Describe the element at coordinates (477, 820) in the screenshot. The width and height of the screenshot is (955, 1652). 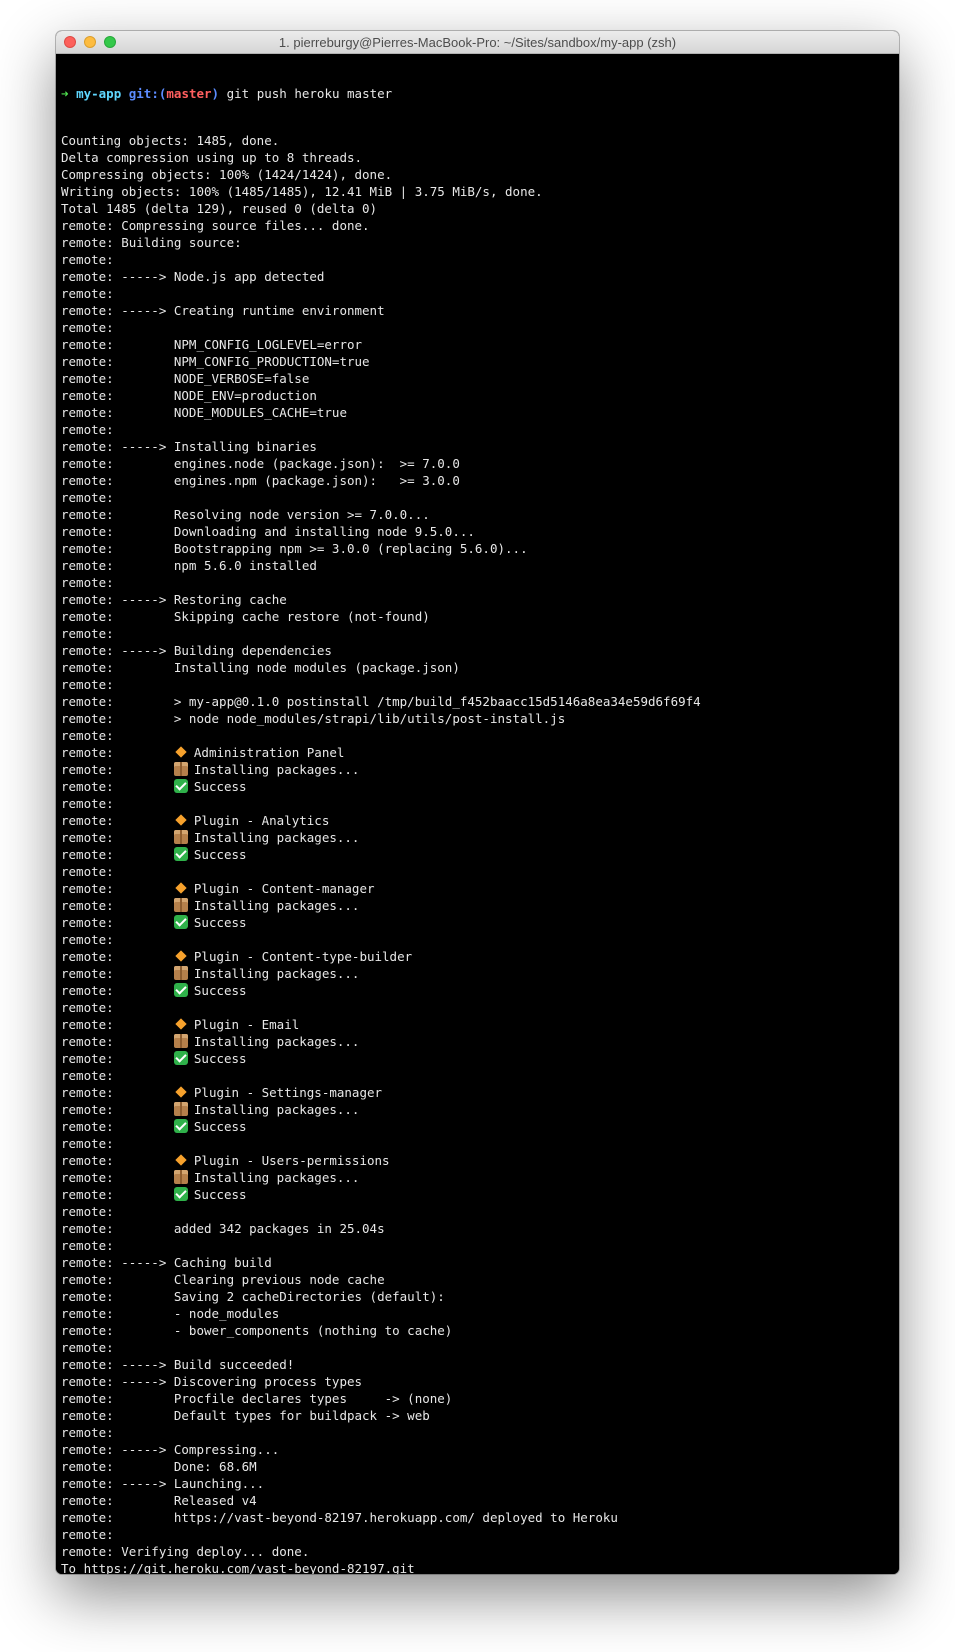
I see `output-line: remote: Plugin - Analytics` at that location.